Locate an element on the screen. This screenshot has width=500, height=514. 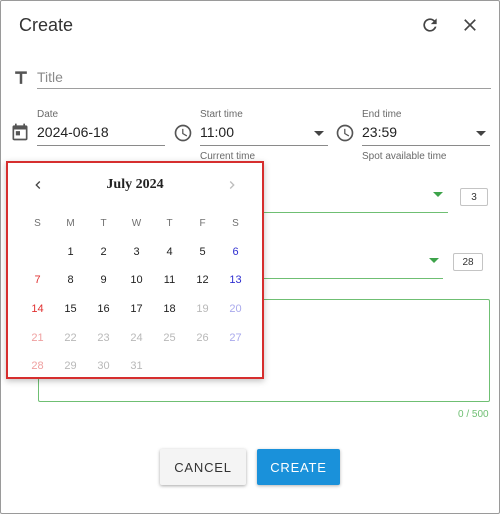
calendar-day: 31 is located at coordinates (136, 366).